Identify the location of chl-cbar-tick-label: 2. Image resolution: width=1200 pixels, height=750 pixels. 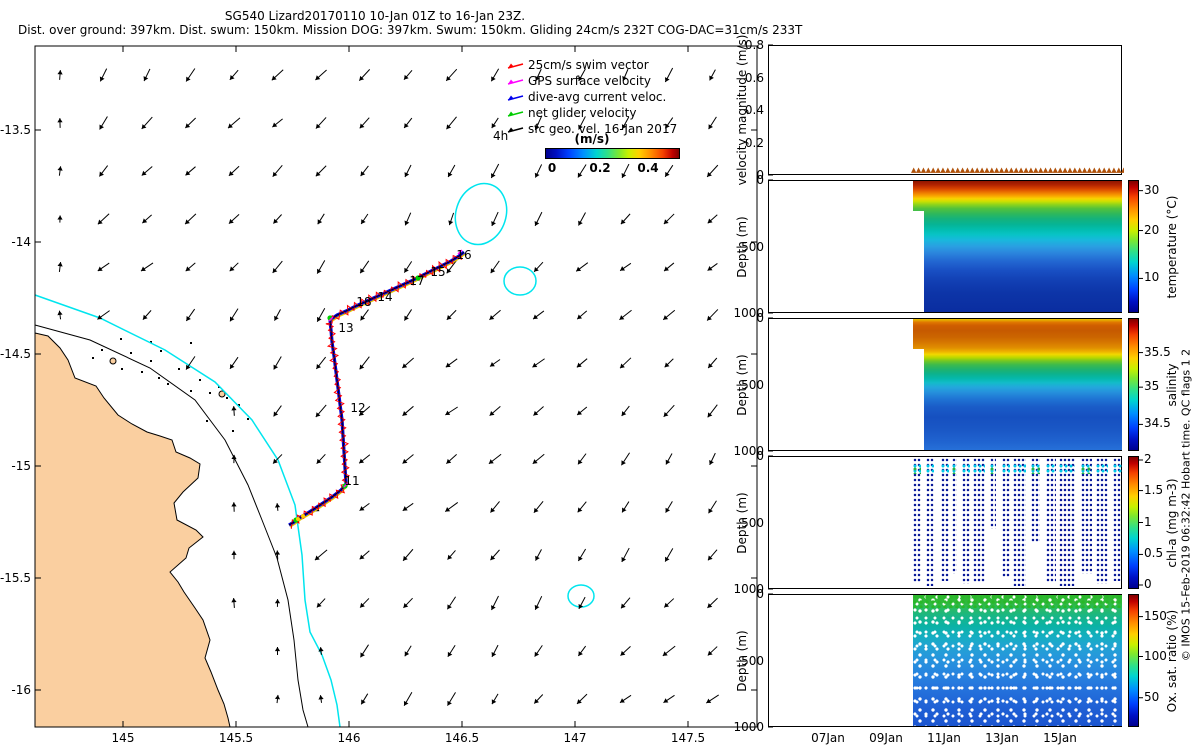
(1148, 458).